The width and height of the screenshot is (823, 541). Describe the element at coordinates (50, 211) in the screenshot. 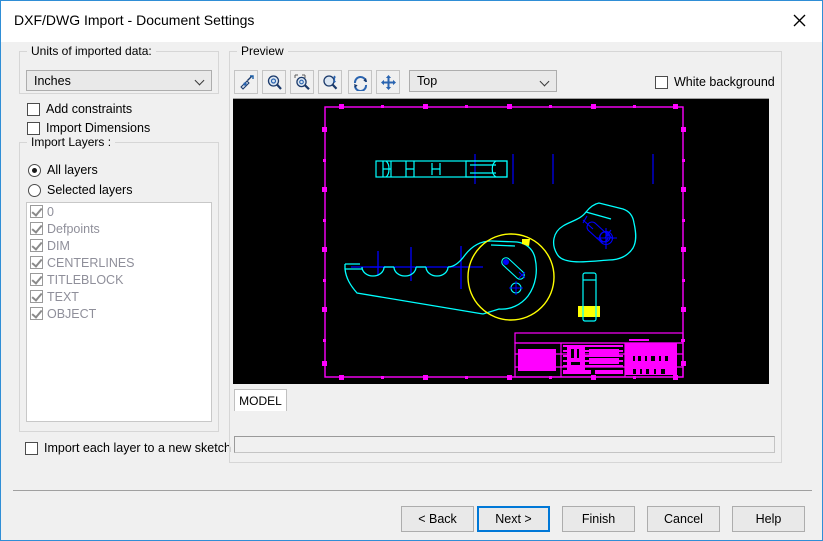

I see `layer-name: 0` at that location.